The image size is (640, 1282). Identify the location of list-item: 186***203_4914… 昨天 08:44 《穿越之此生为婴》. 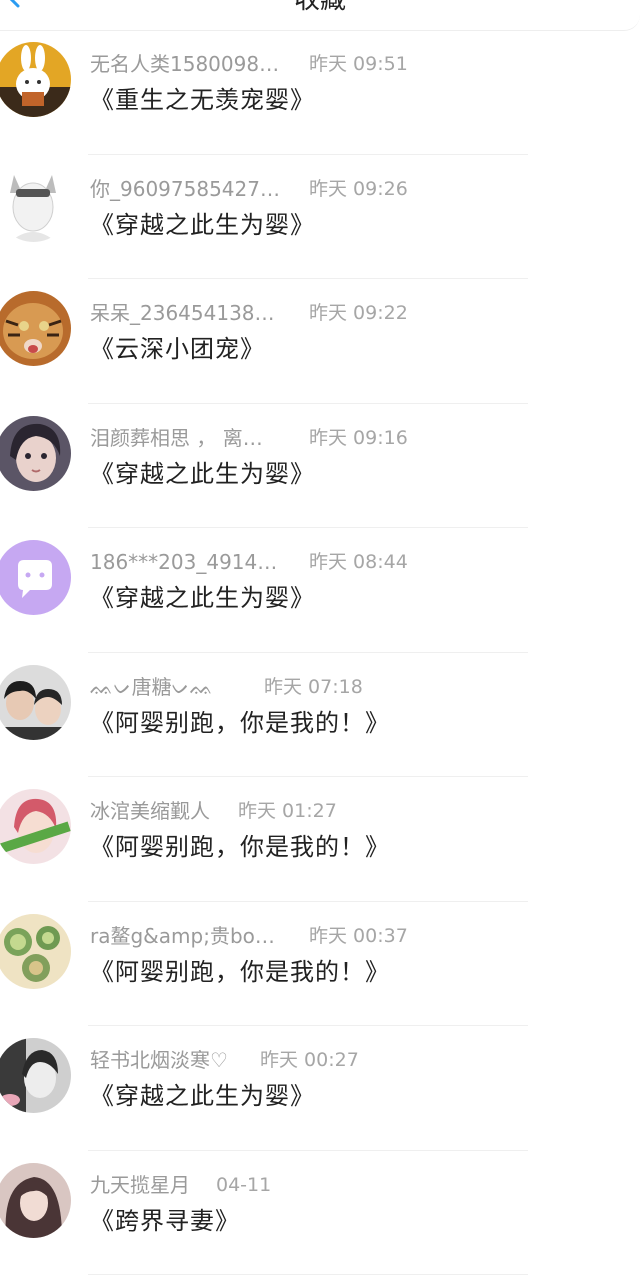
(320, 590).